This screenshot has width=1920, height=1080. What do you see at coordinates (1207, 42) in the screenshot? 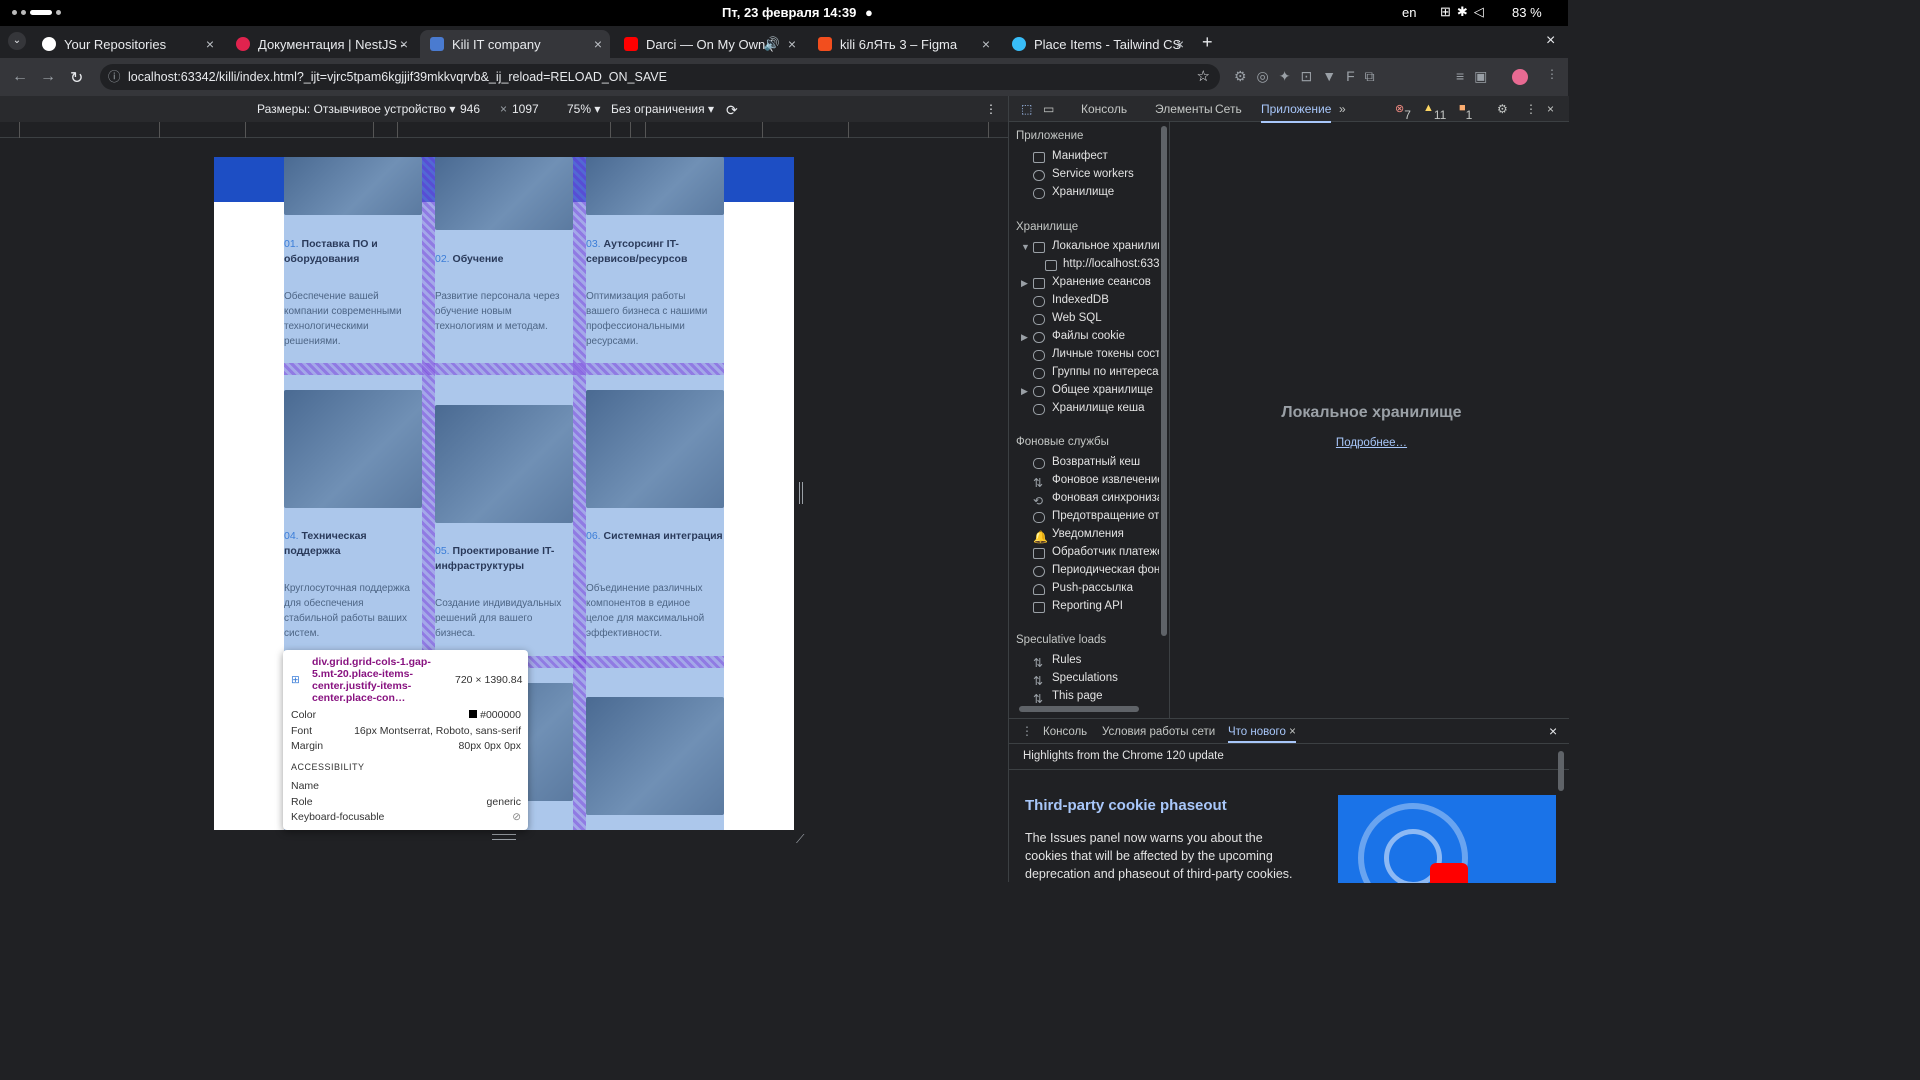
I see `new-tab-button: +` at bounding box center [1207, 42].